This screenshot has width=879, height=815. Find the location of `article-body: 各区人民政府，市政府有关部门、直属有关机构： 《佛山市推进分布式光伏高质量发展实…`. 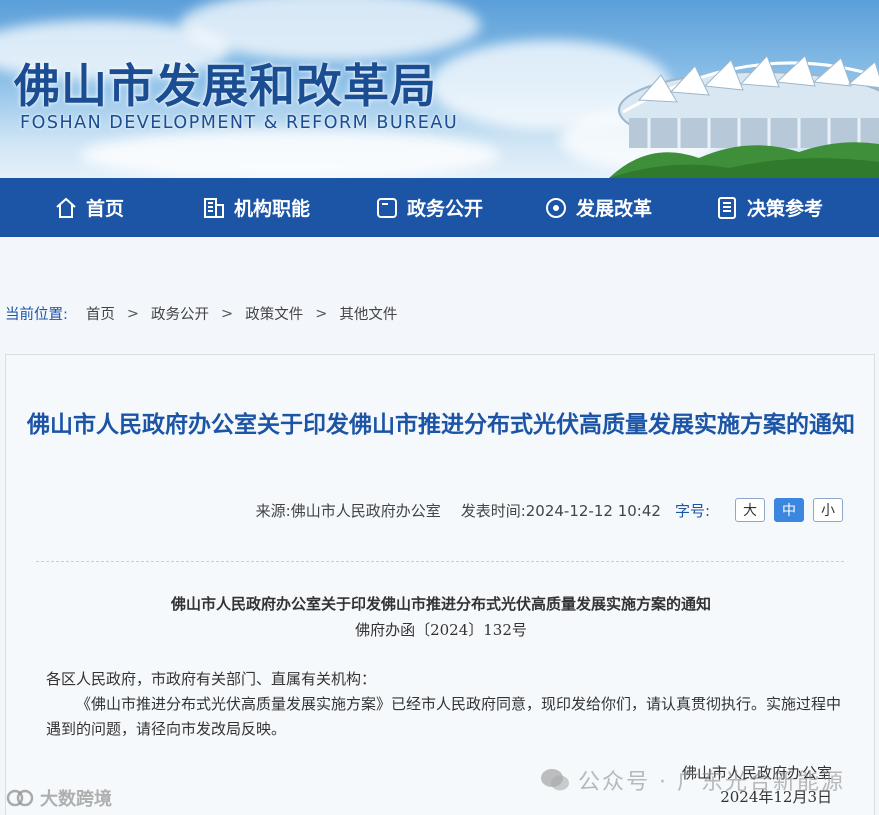

article-body: 各区人民政府，市政府有关部门、直属有关机构： 《佛山市推进分布式光伏高质量发展实… is located at coordinates (446, 704).